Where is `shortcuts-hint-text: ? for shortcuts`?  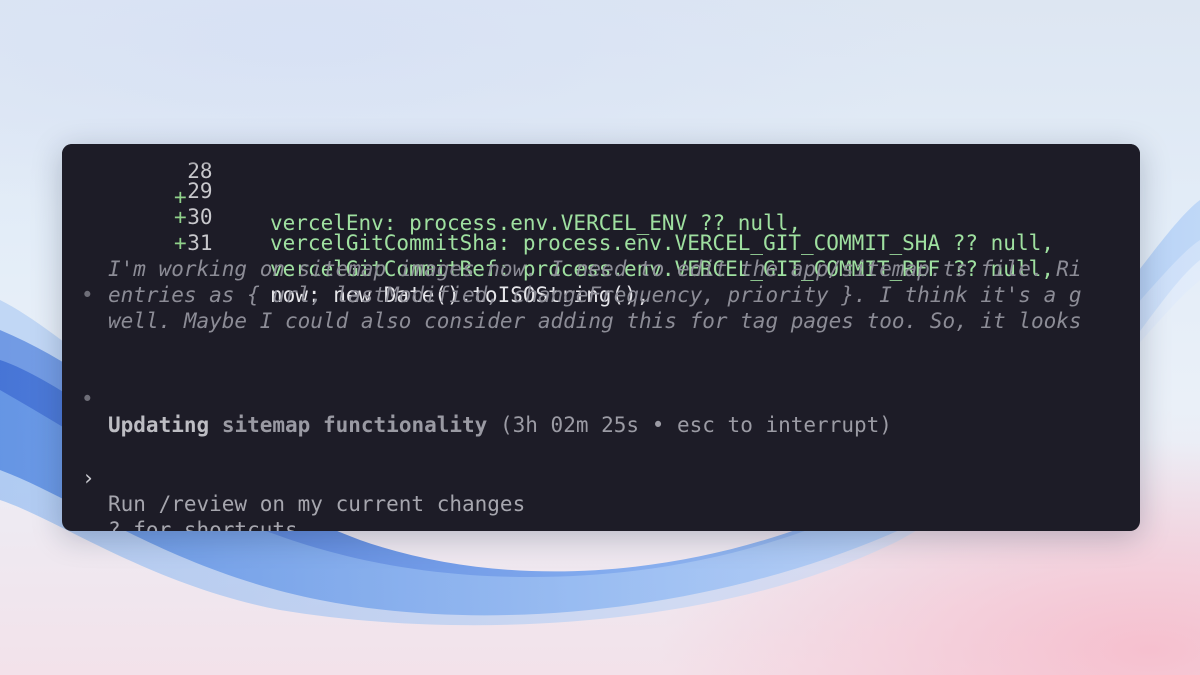
shortcuts-hint-text: ? for shortcuts is located at coordinates (203, 524).